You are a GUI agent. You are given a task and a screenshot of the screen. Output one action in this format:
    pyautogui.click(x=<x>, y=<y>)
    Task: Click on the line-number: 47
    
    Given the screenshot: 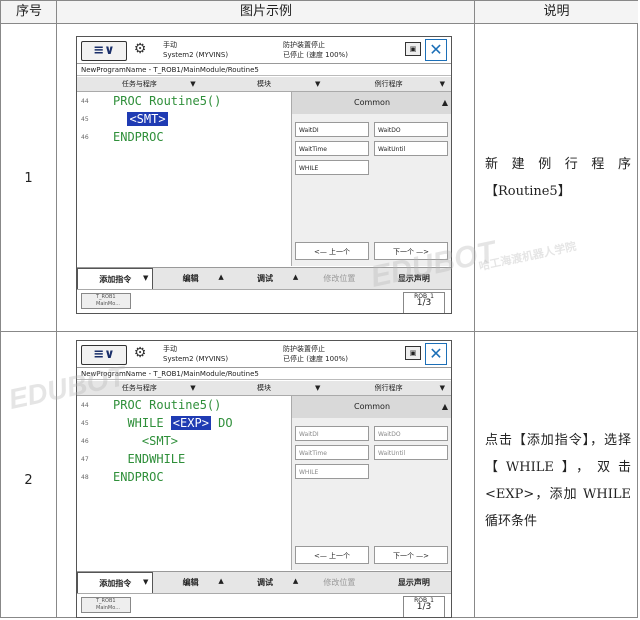 What is the action you would take?
    pyautogui.click(x=85, y=459)
    